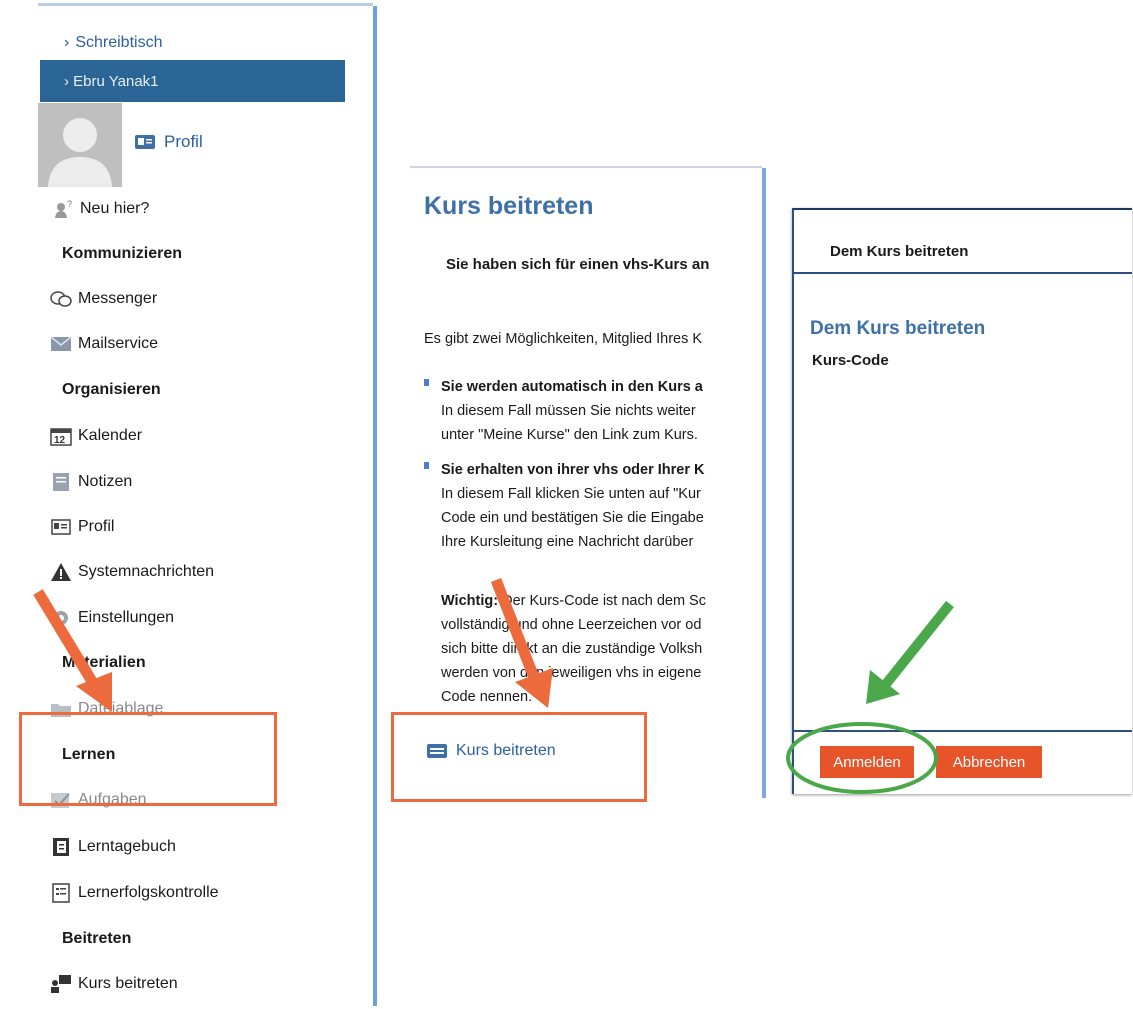 This screenshot has width=1133, height=1009. What do you see at coordinates (61, 344) in the screenshot?
I see `mail-icon` at bounding box center [61, 344].